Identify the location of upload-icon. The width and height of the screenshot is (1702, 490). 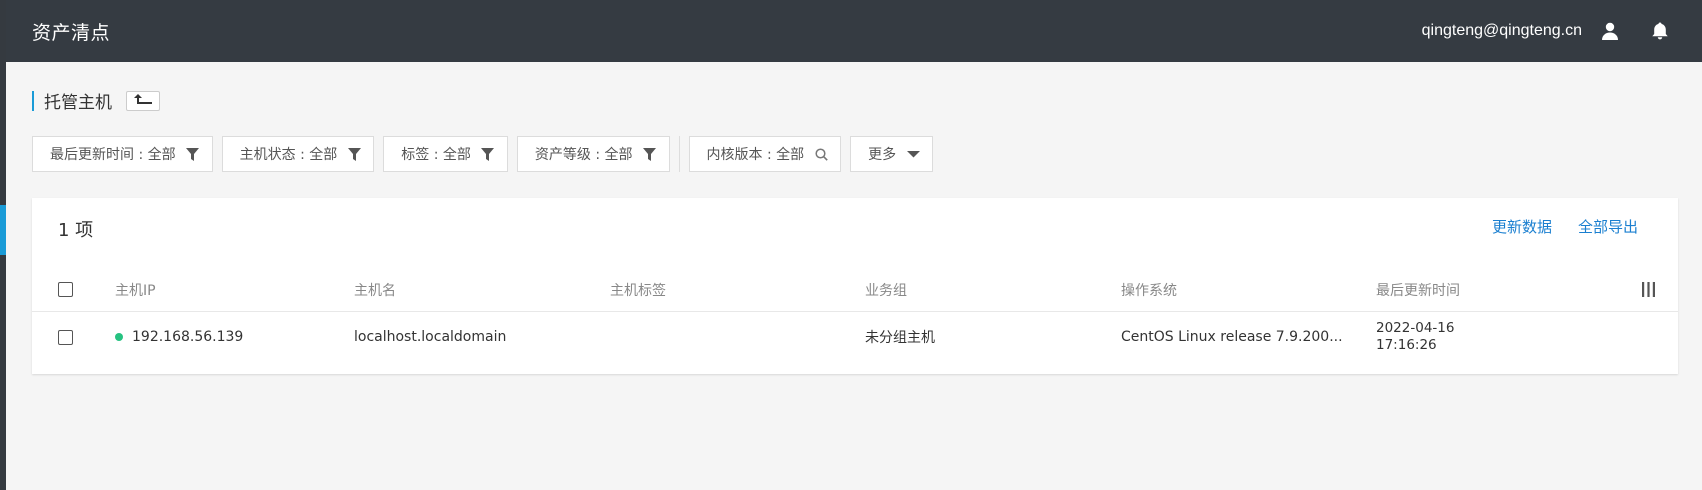
(143, 101).